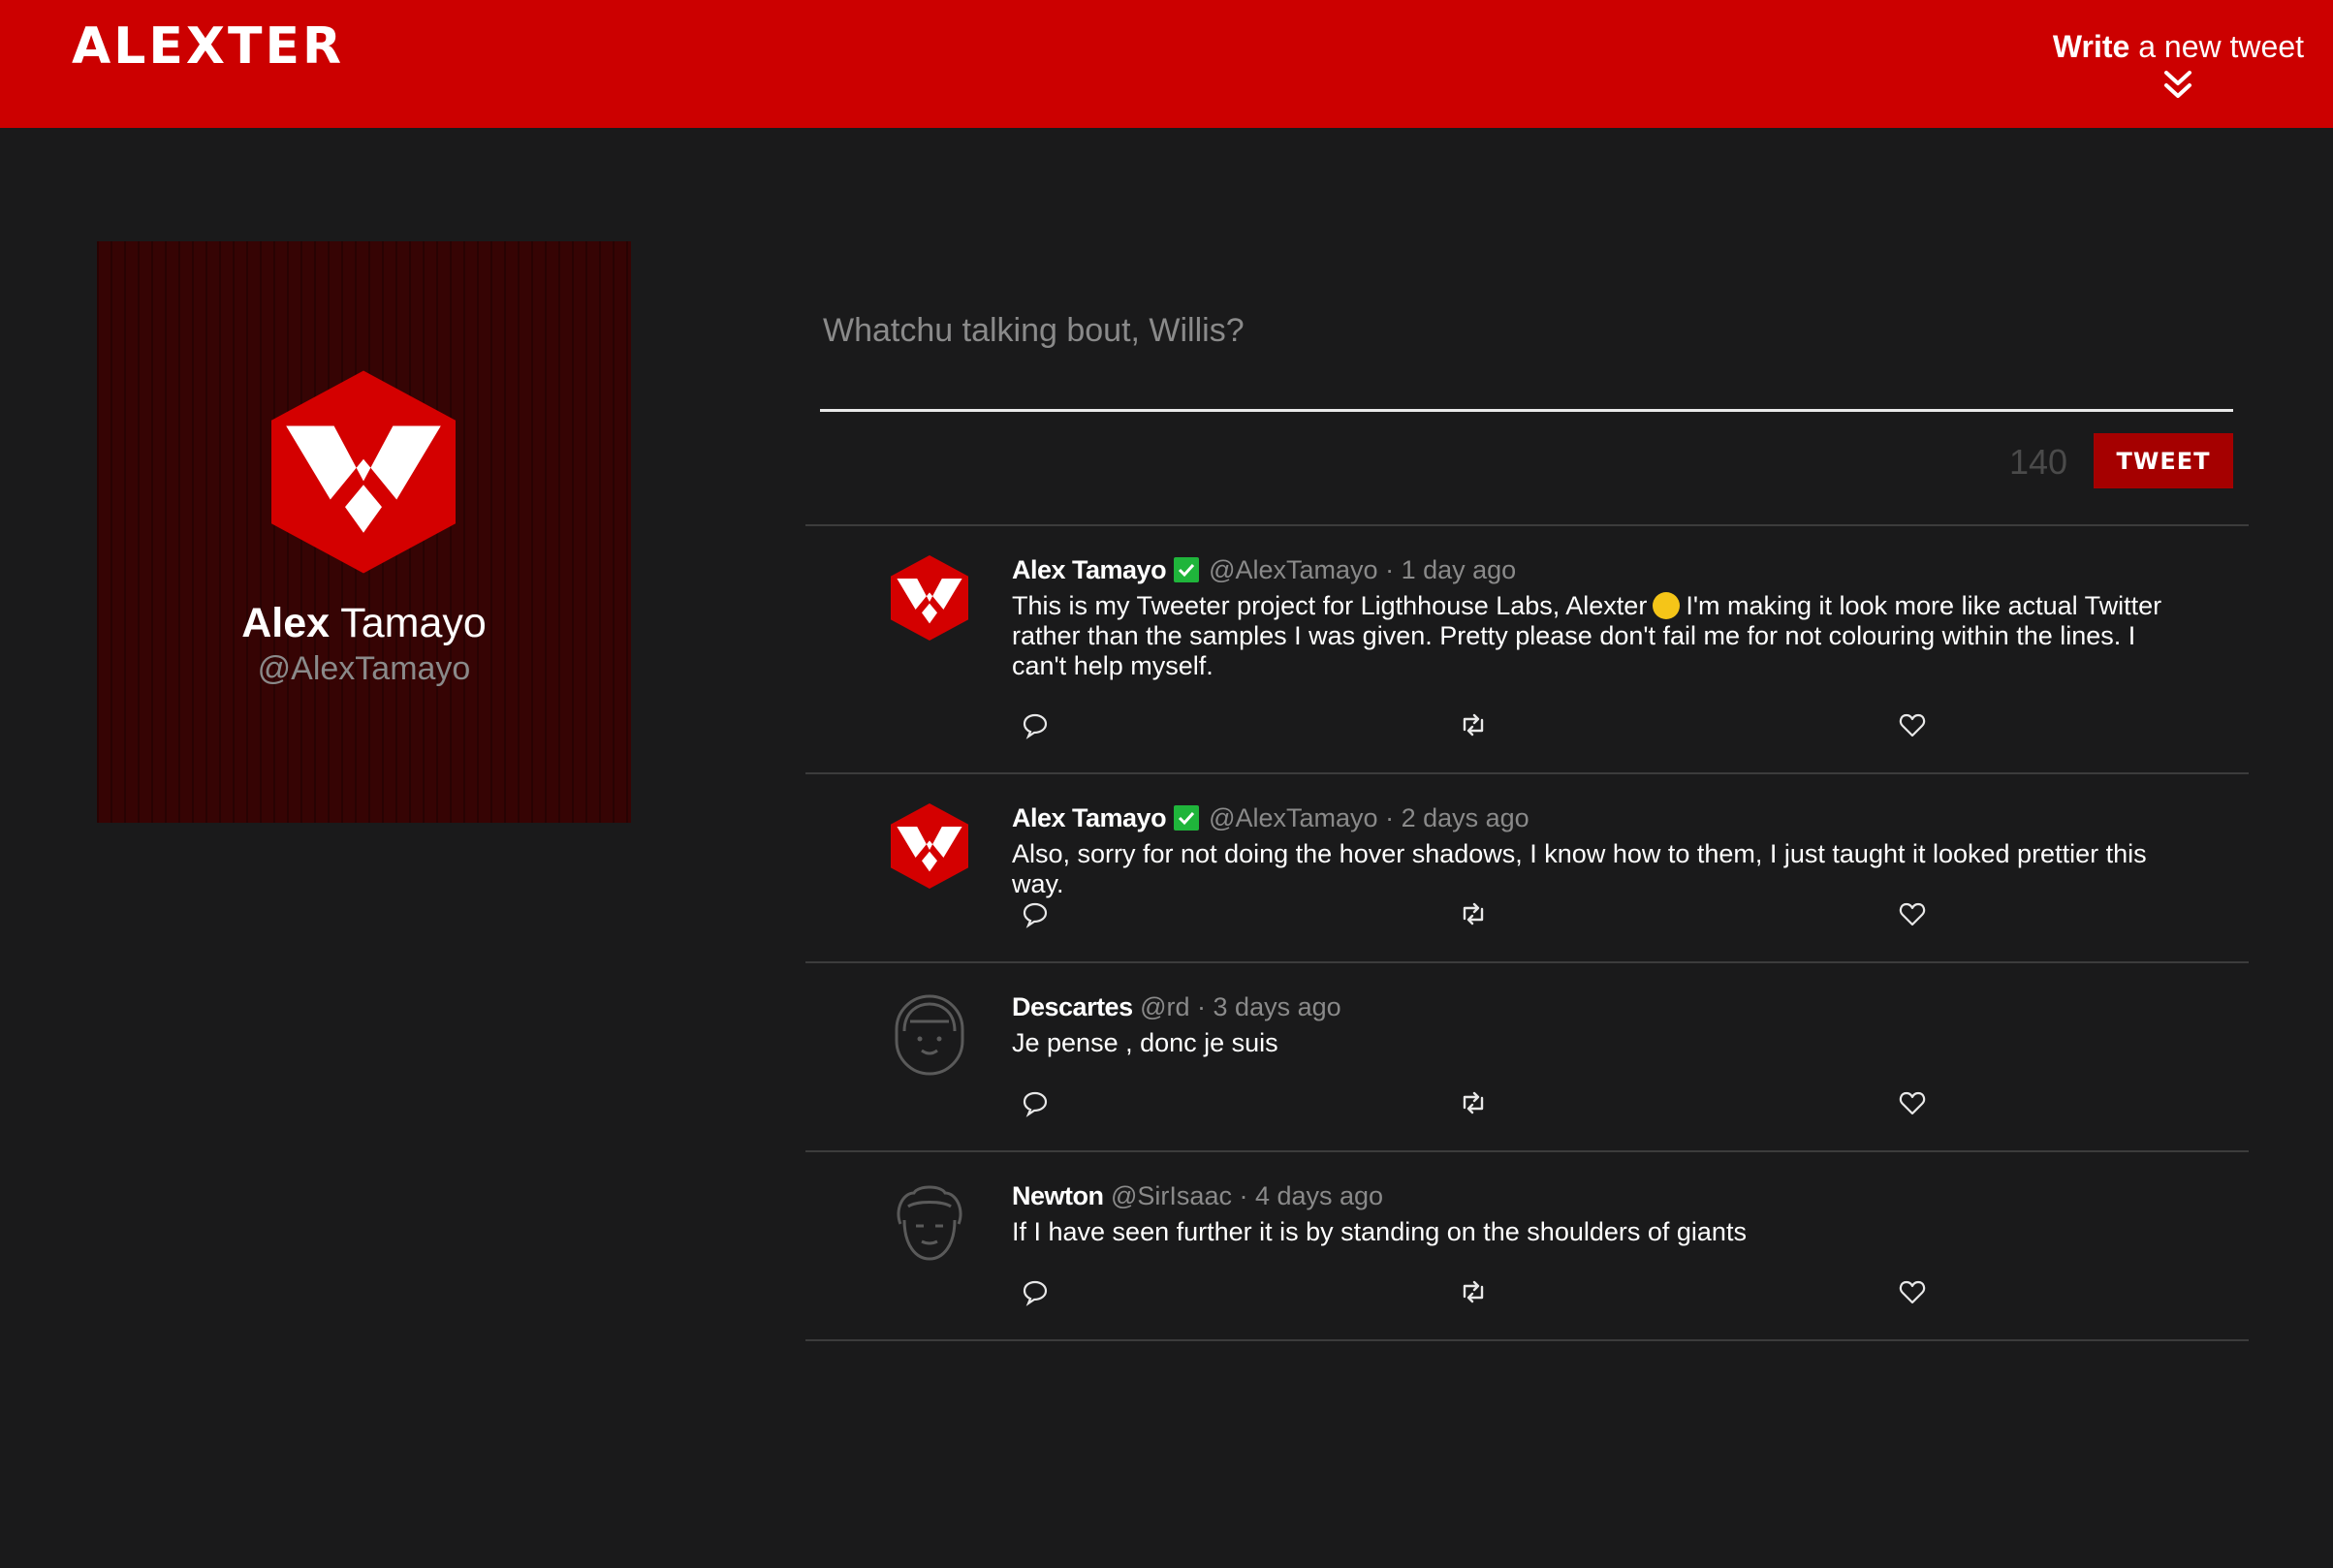  I want to click on tweet-header: Alex Tamayo @AlexTamayo · 1 day ago, so click(1264, 569).